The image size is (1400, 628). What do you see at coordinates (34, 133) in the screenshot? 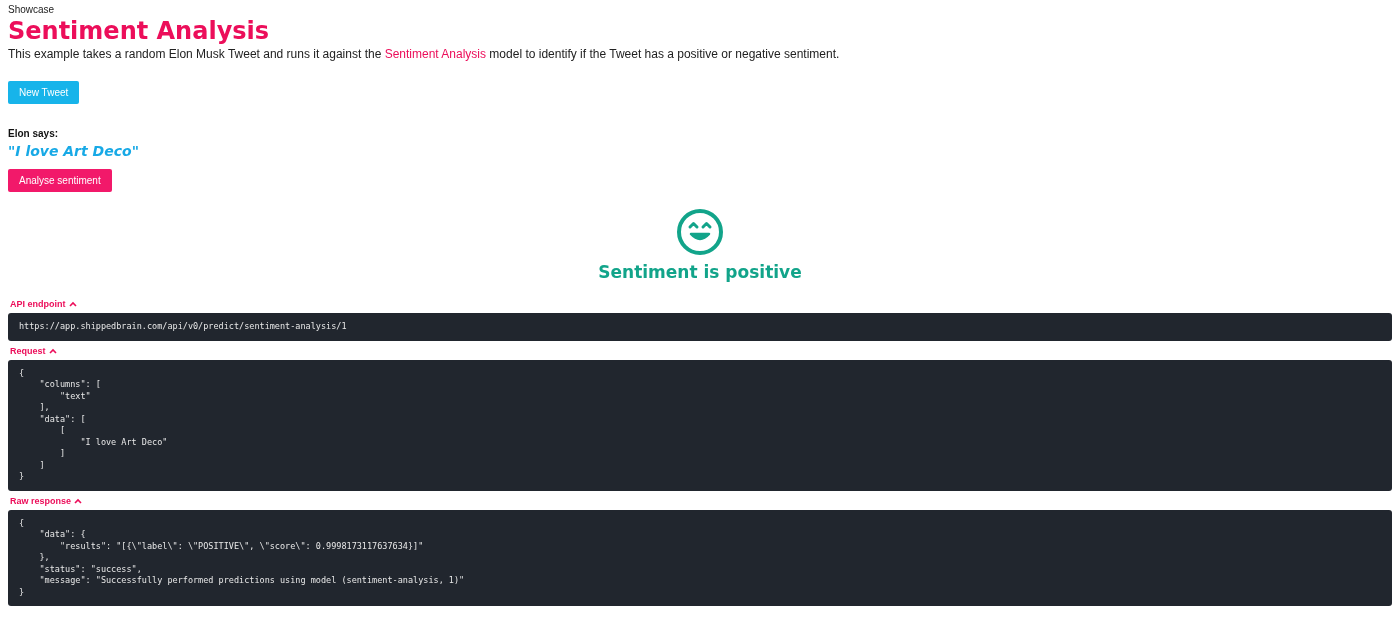
I see `tweet-label: Elon says:` at bounding box center [34, 133].